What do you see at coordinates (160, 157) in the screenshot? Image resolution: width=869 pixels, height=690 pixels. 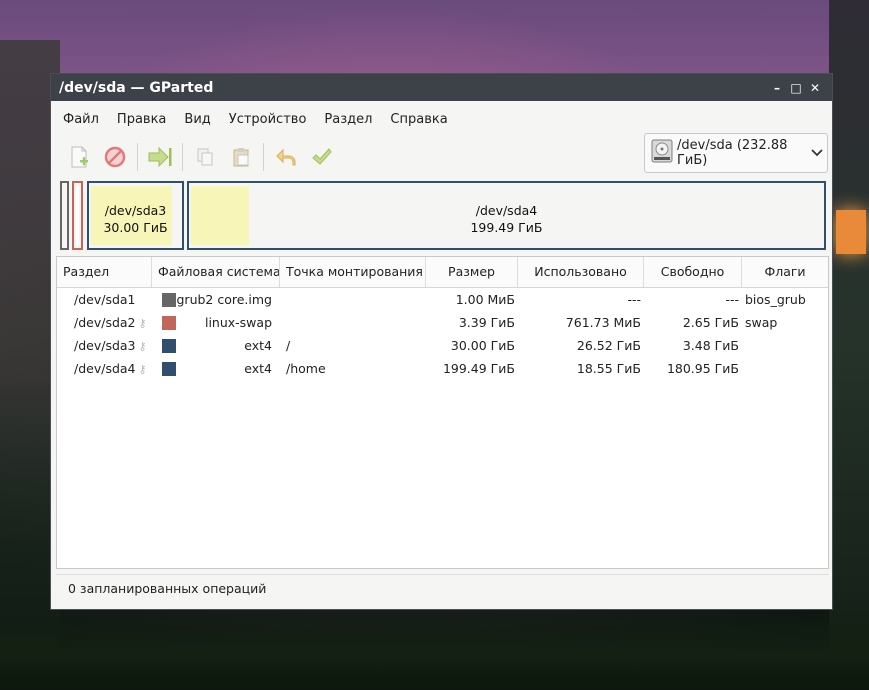 I see `resize-move-icon` at bounding box center [160, 157].